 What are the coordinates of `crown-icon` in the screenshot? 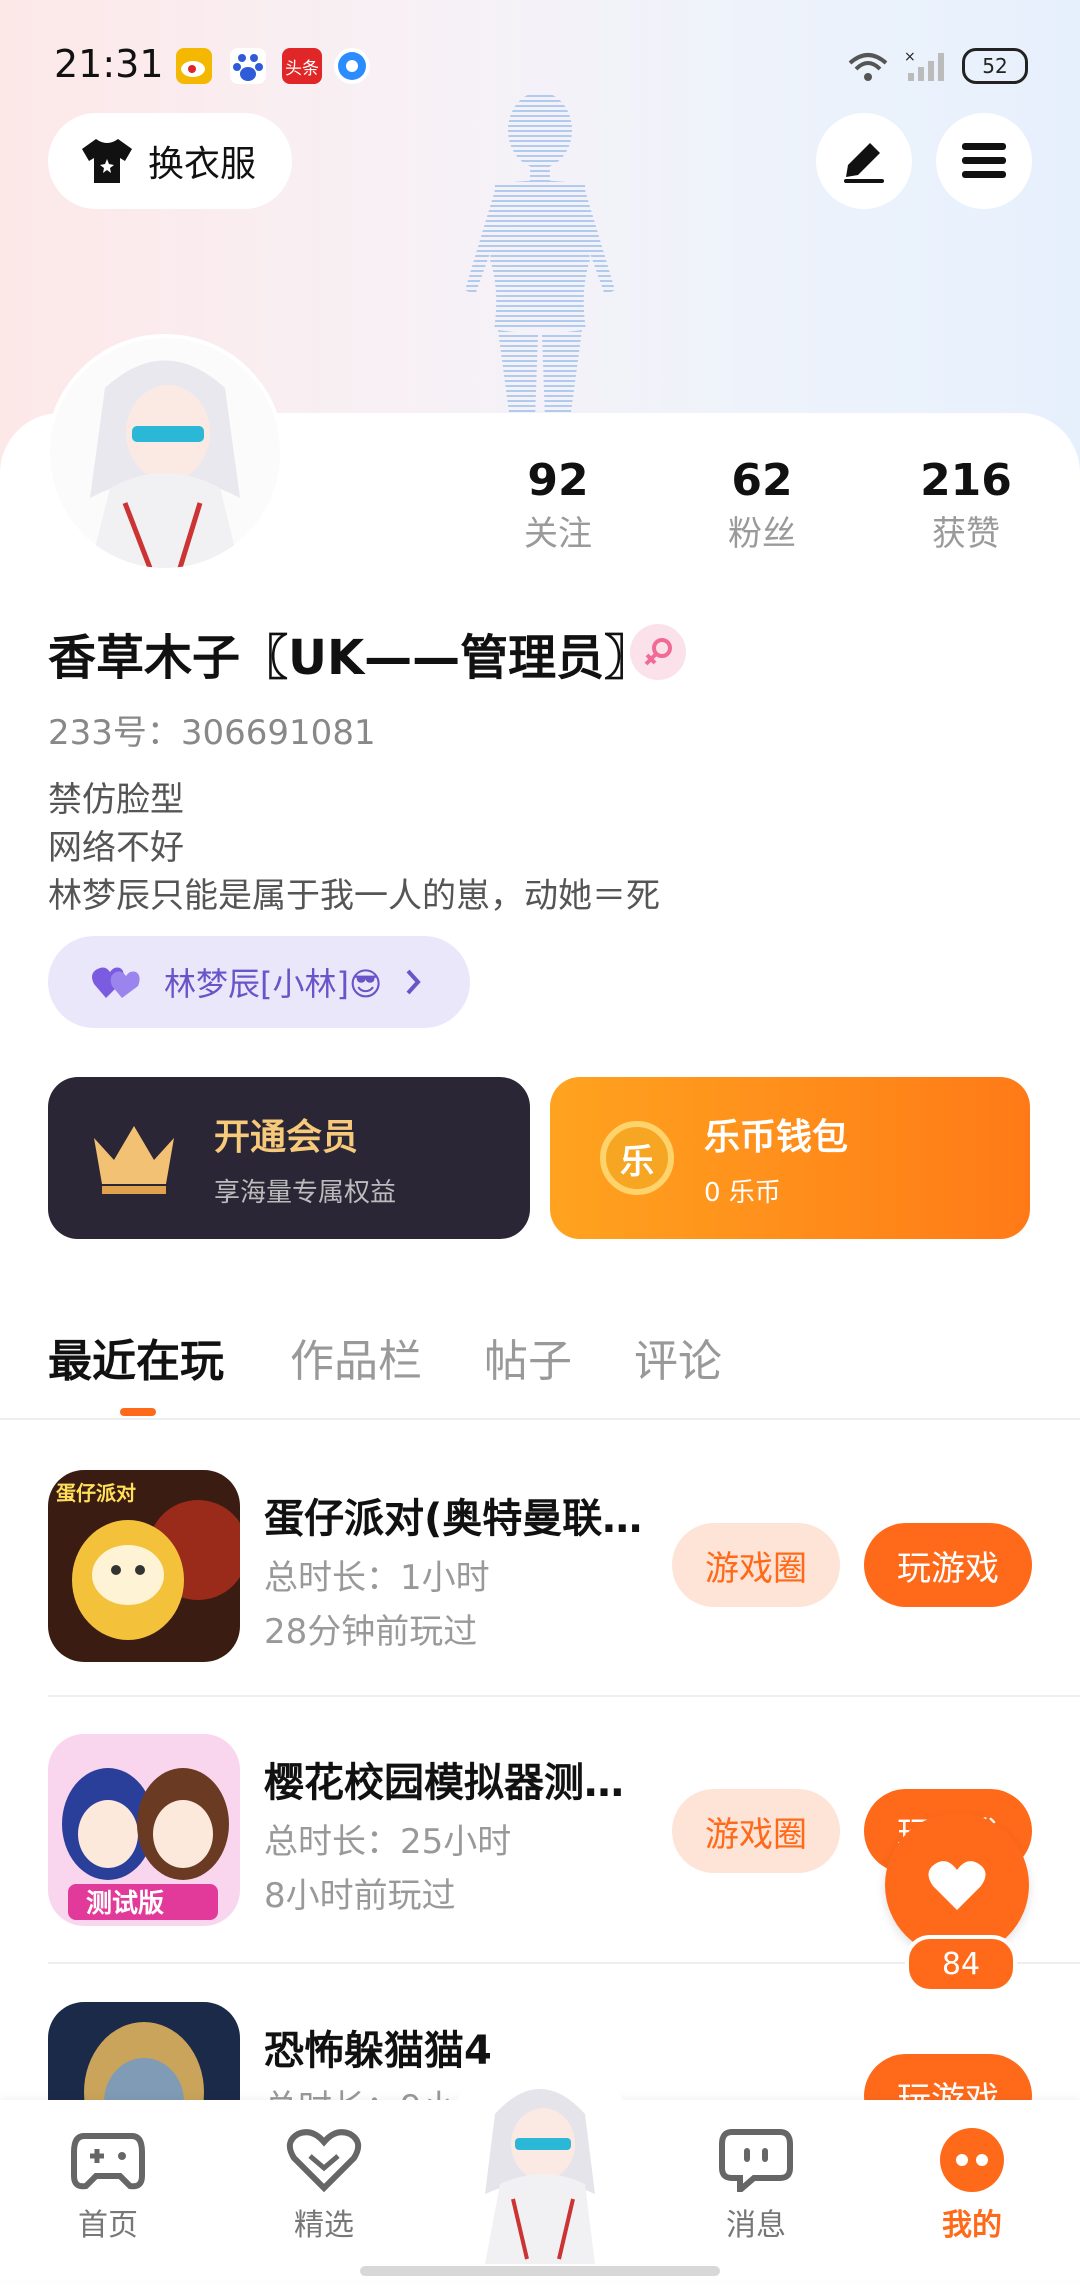 It's located at (134, 1160).